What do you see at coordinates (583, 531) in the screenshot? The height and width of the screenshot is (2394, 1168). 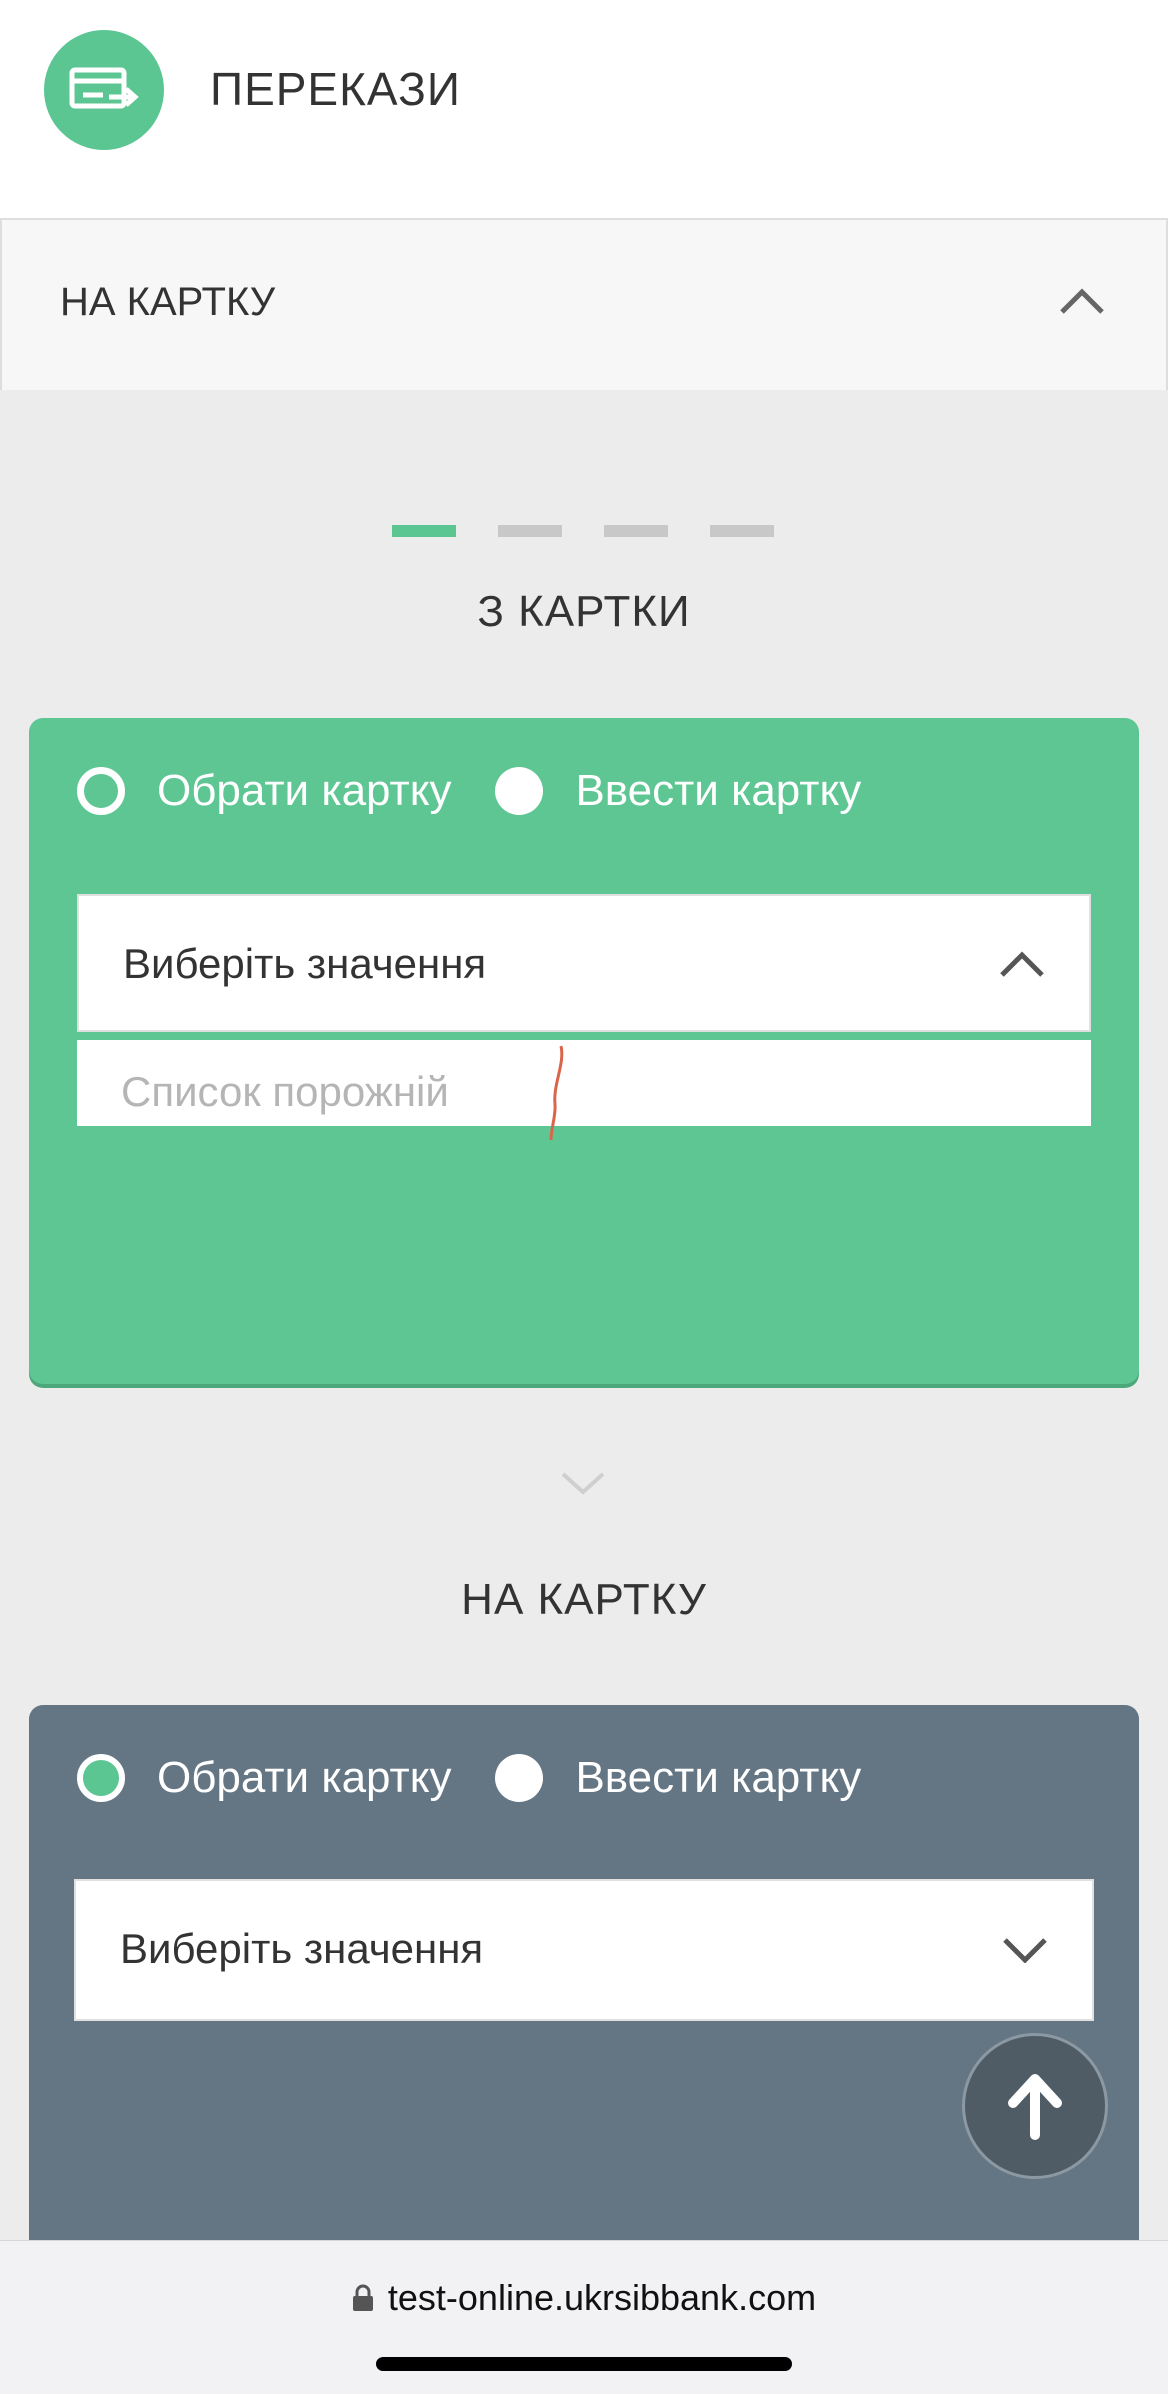 I see `step-indicator` at bounding box center [583, 531].